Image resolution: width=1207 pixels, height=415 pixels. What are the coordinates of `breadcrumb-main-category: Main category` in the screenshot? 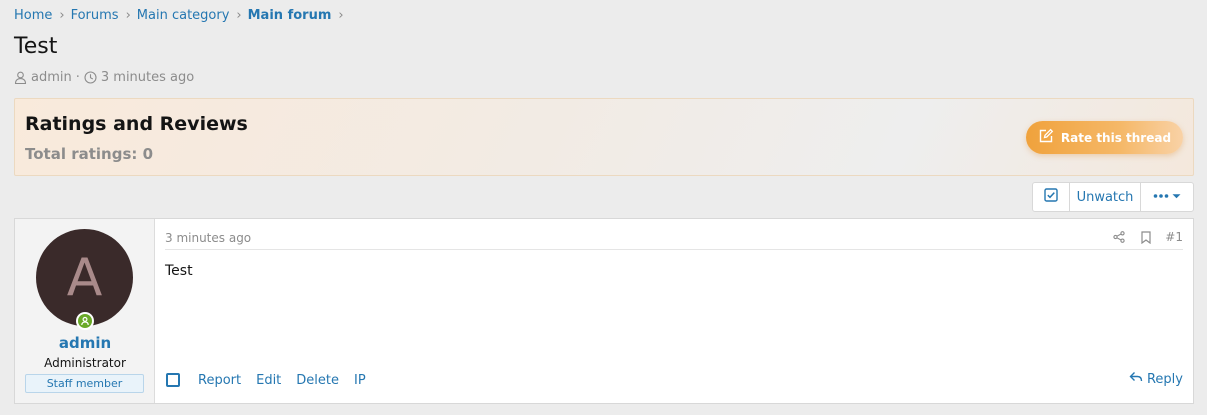 It's located at (183, 15).